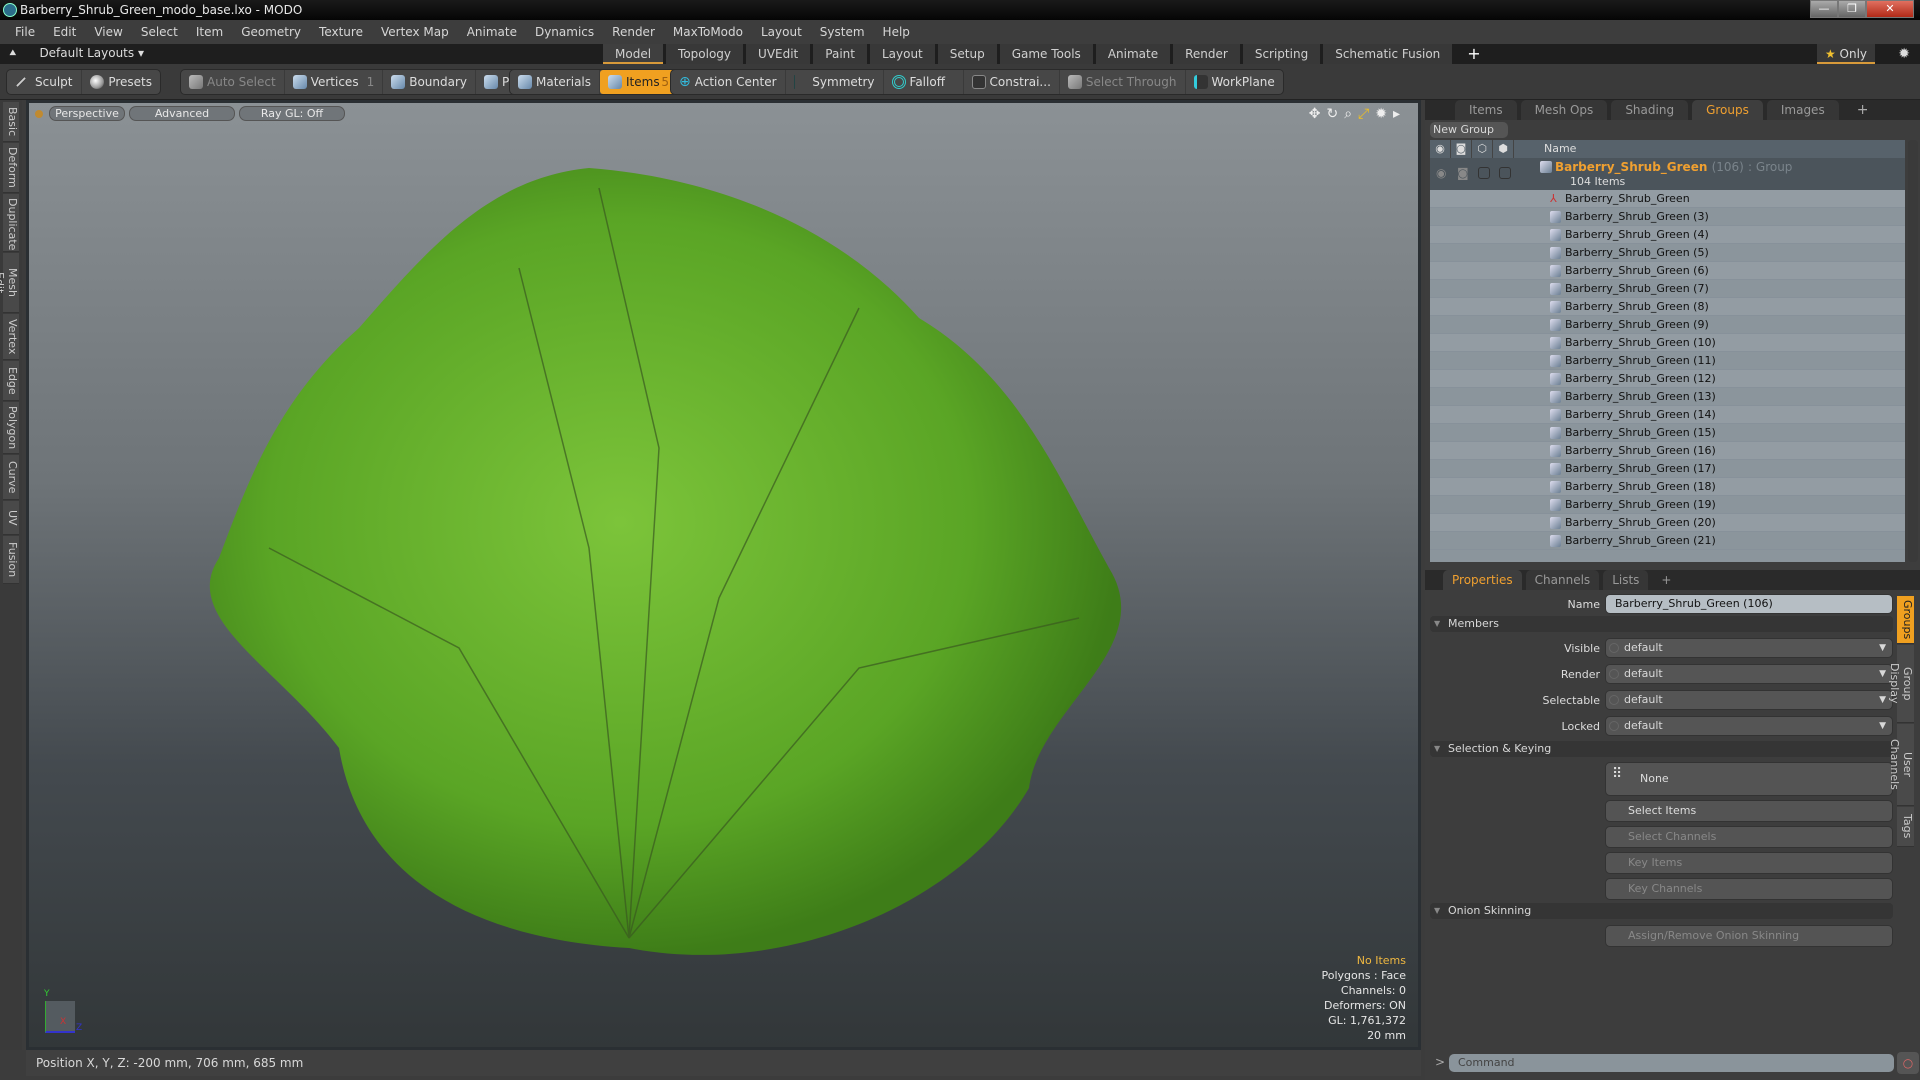 Image resolution: width=1920 pixels, height=1080 pixels. Describe the element at coordinates (842, 32) in the screenshot. I see `menu-system: System` at that location.